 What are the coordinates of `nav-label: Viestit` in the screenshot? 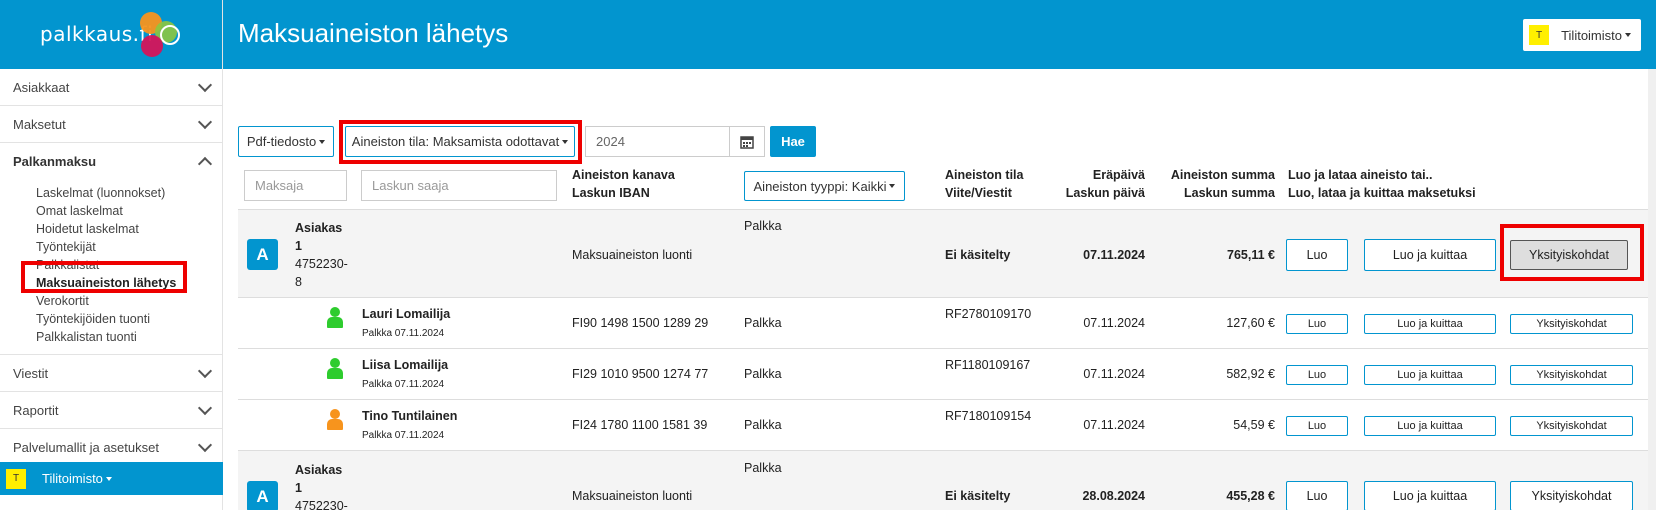 It's located at (31, 373).